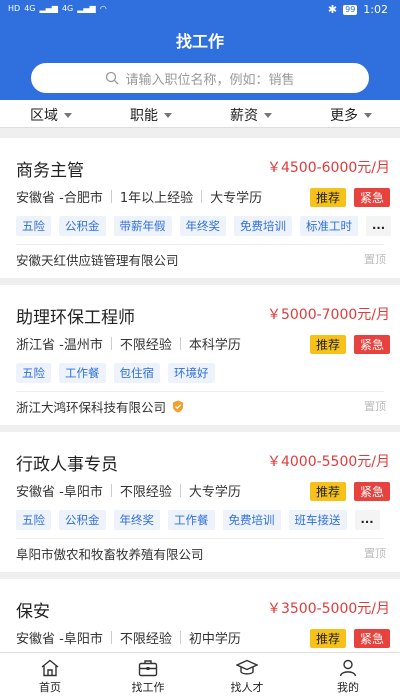 This screenshot has height=700, width=400. Describe the element at coordinates (247, 687) in the screenshot. I see `tab-label: 找人才` at that location.